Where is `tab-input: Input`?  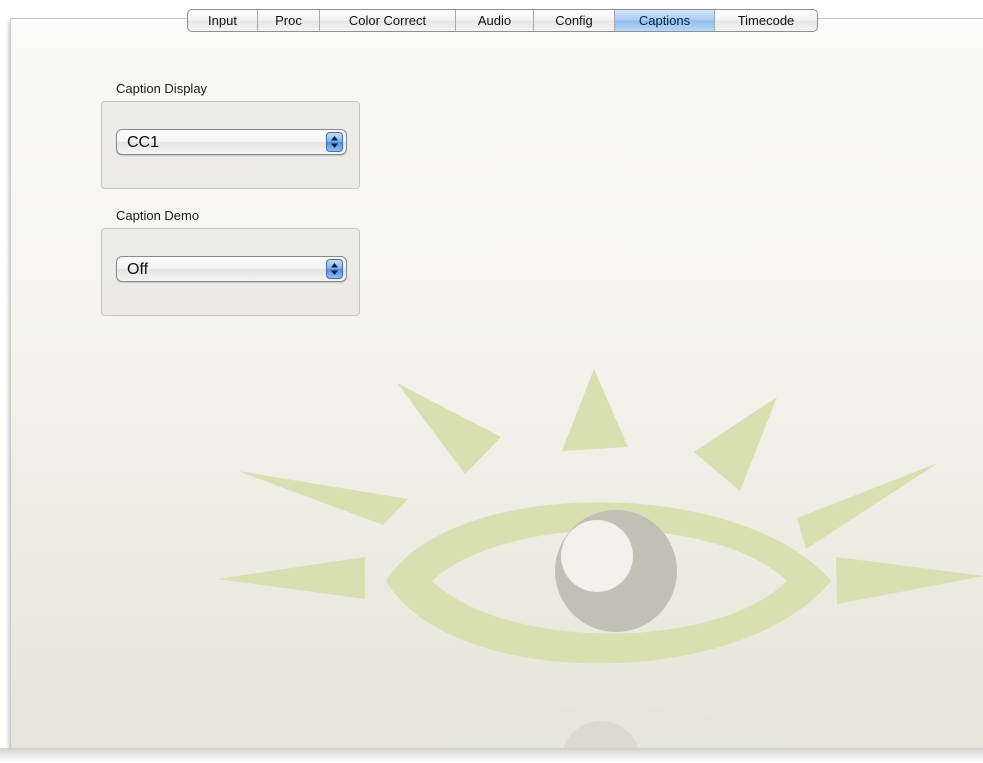
tab-input: Input is located at coordinates (223, 20).